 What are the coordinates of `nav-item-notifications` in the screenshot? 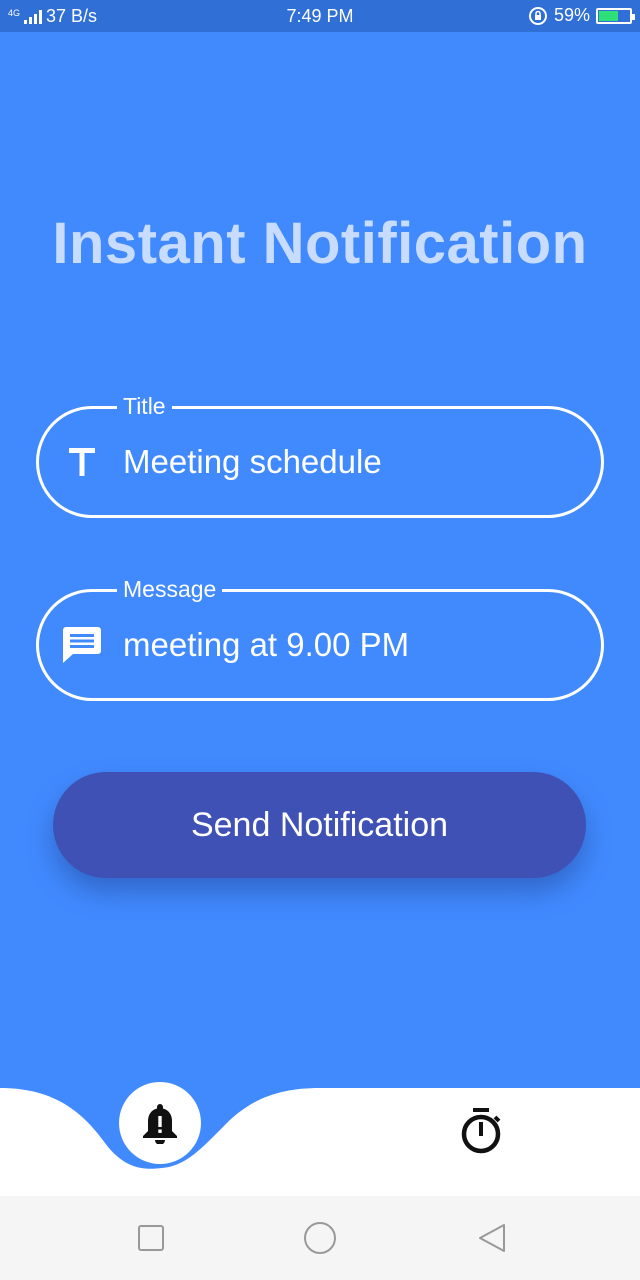 It's located at (160, 1123).